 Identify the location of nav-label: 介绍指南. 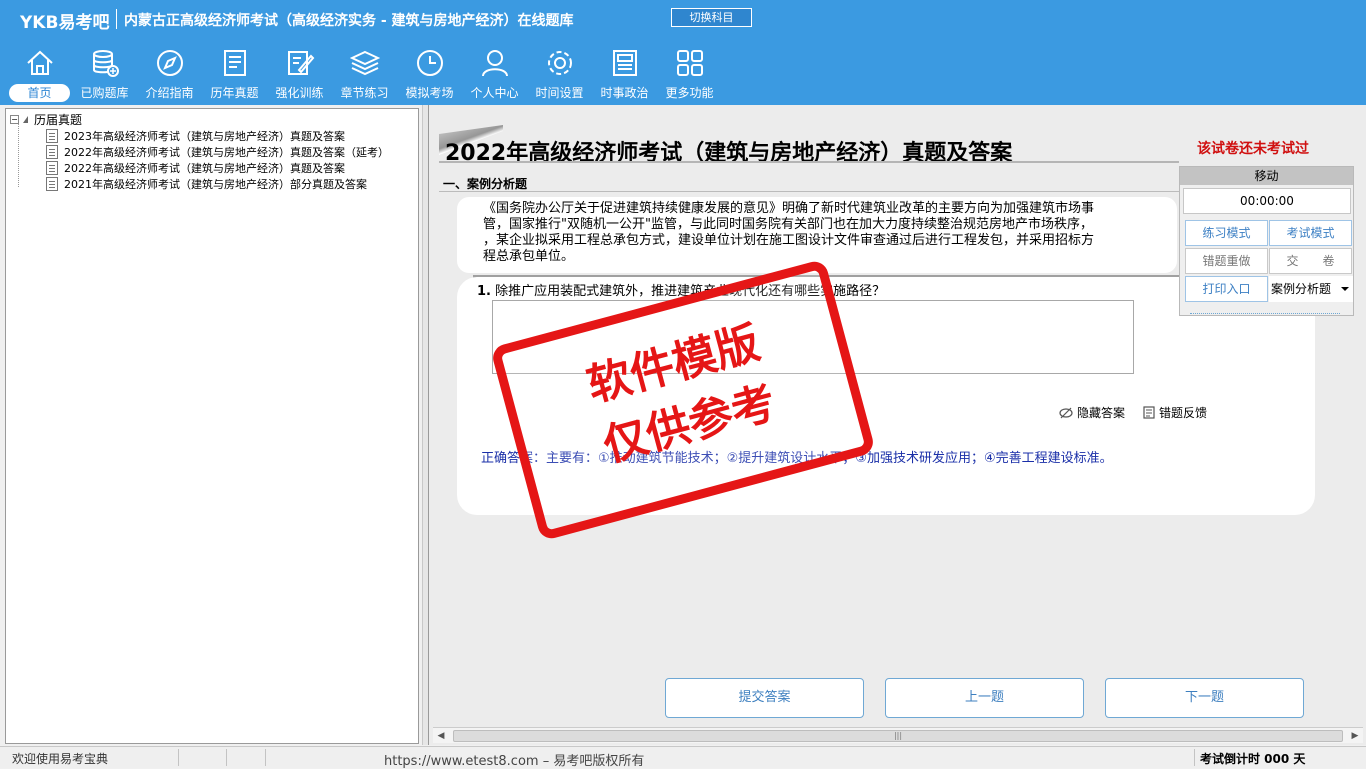
(169, 93).